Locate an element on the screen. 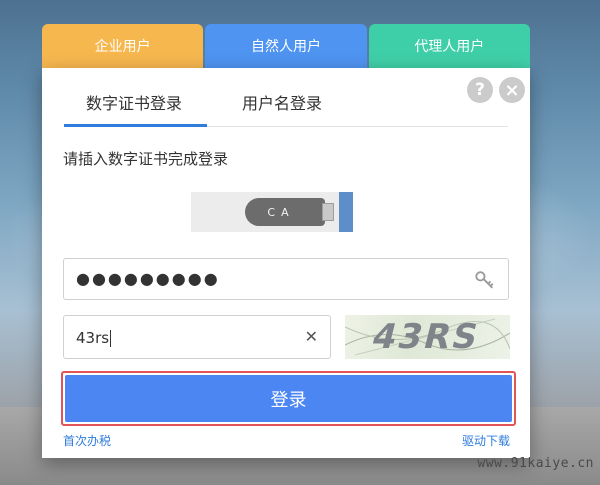 The width and height of the screenshot is (600, 485). ca-label: CA is located at coordinates (285, 212).